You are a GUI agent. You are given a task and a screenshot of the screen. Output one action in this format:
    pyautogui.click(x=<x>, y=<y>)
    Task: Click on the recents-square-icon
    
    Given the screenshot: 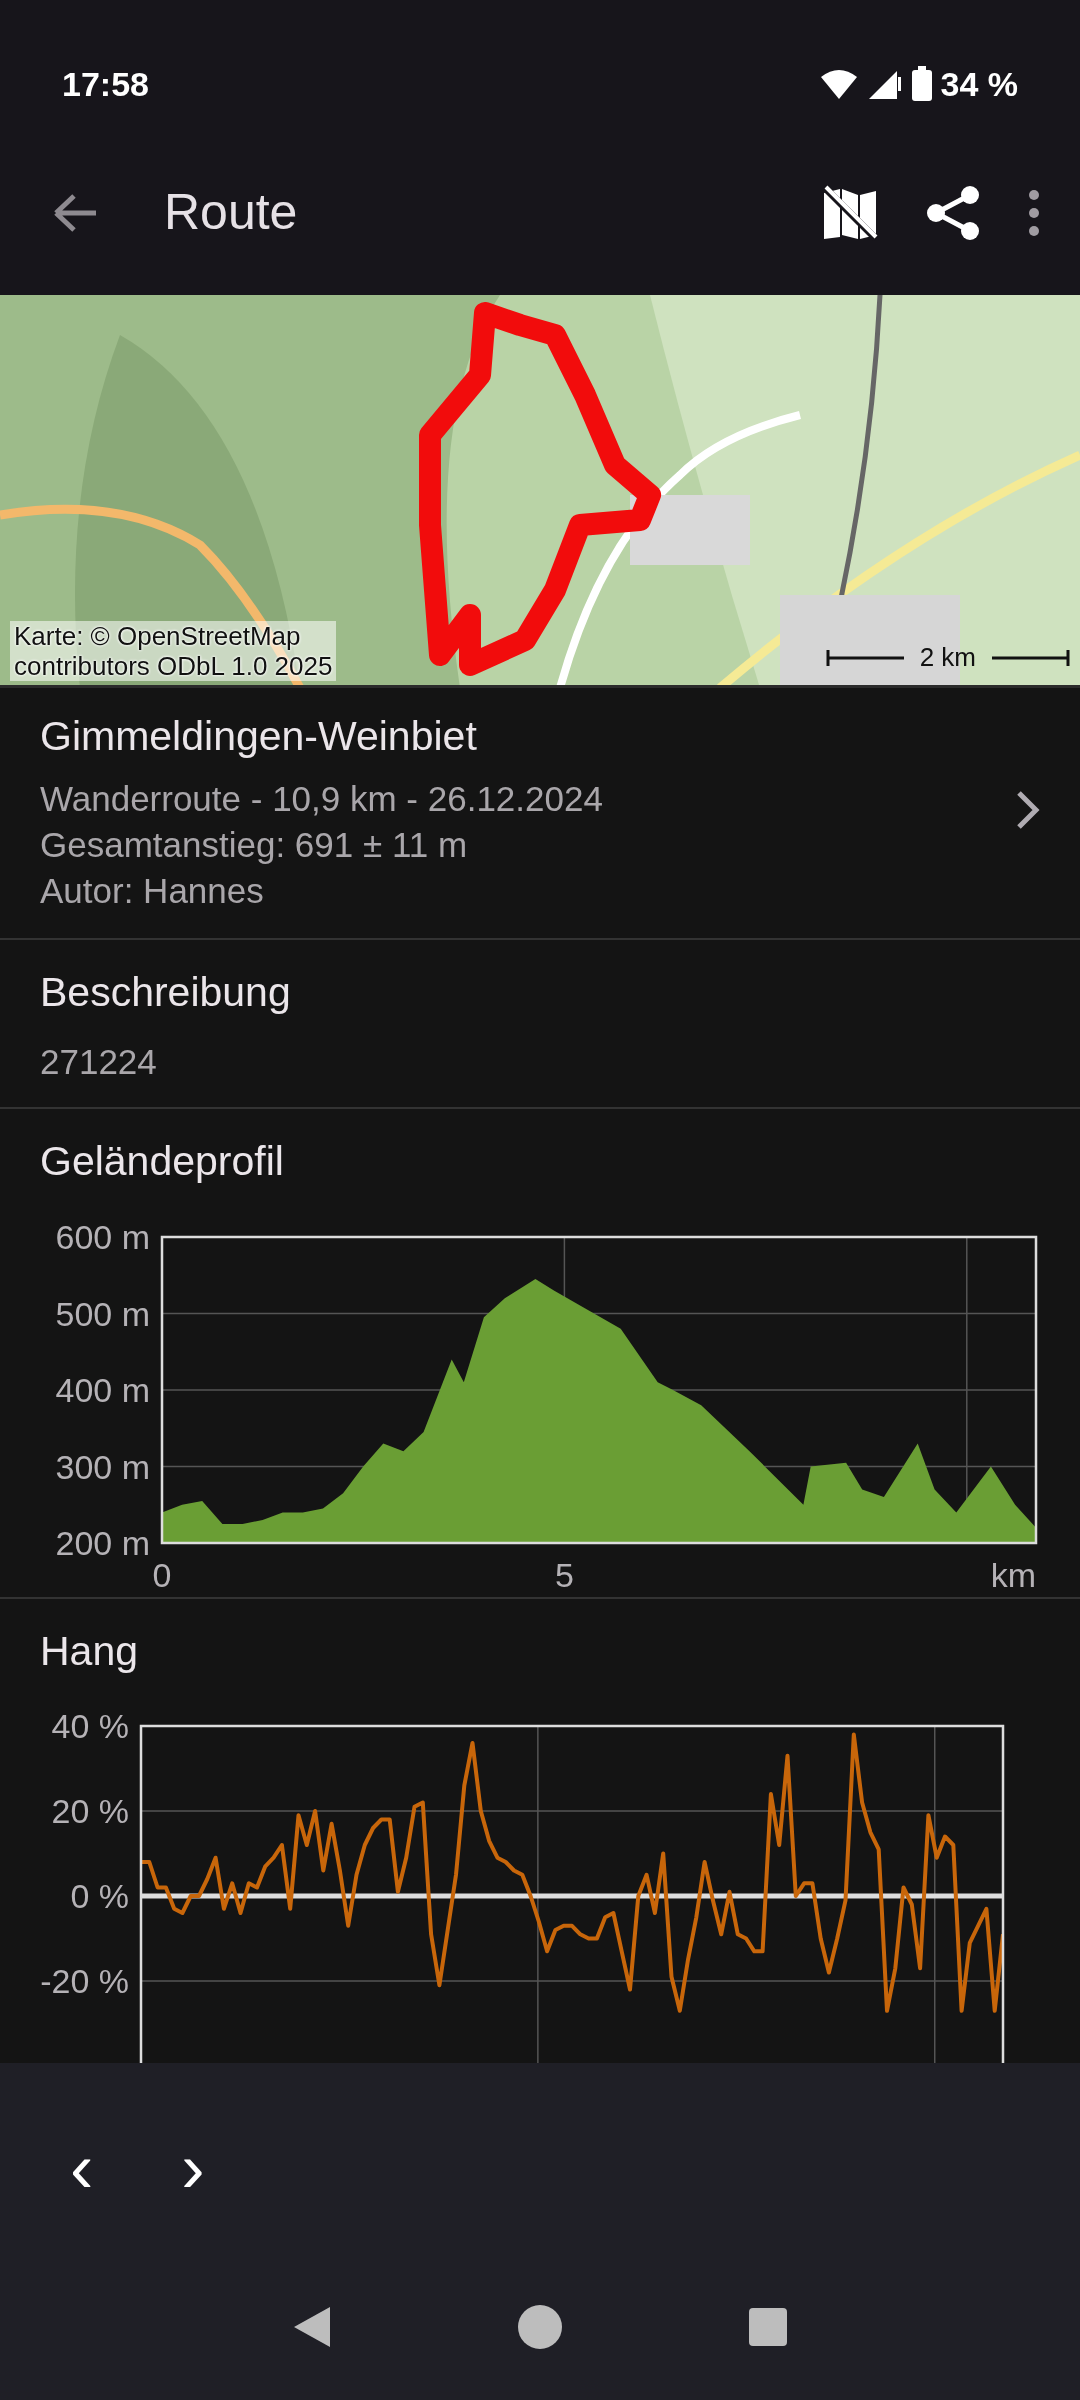 What is the action you would take?
    pyautogui.click(x=767, y=2327)
    